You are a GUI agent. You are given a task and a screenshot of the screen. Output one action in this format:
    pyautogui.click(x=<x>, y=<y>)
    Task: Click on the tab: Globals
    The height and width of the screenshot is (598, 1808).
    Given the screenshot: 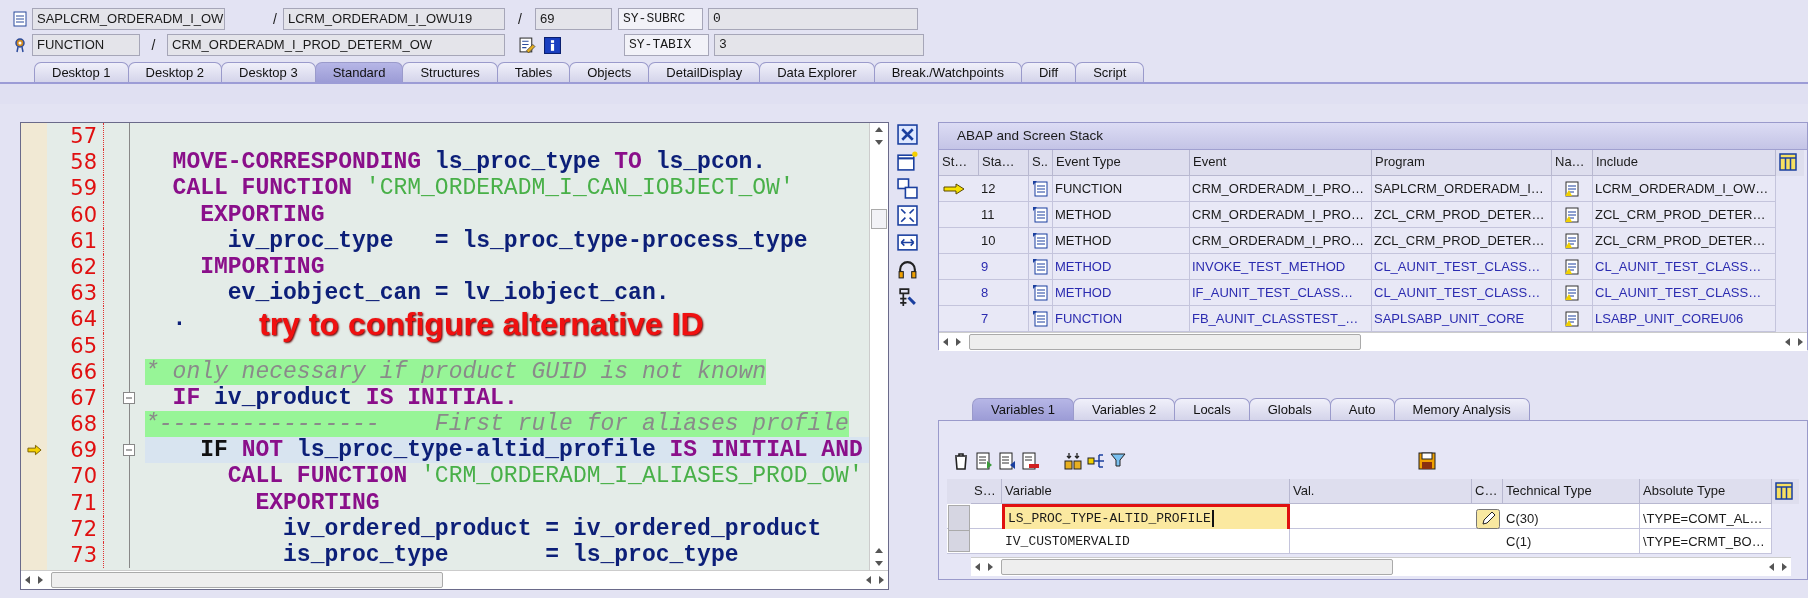 What is the action you would take?
    pyautogui.click(x=1289, y=409)
    